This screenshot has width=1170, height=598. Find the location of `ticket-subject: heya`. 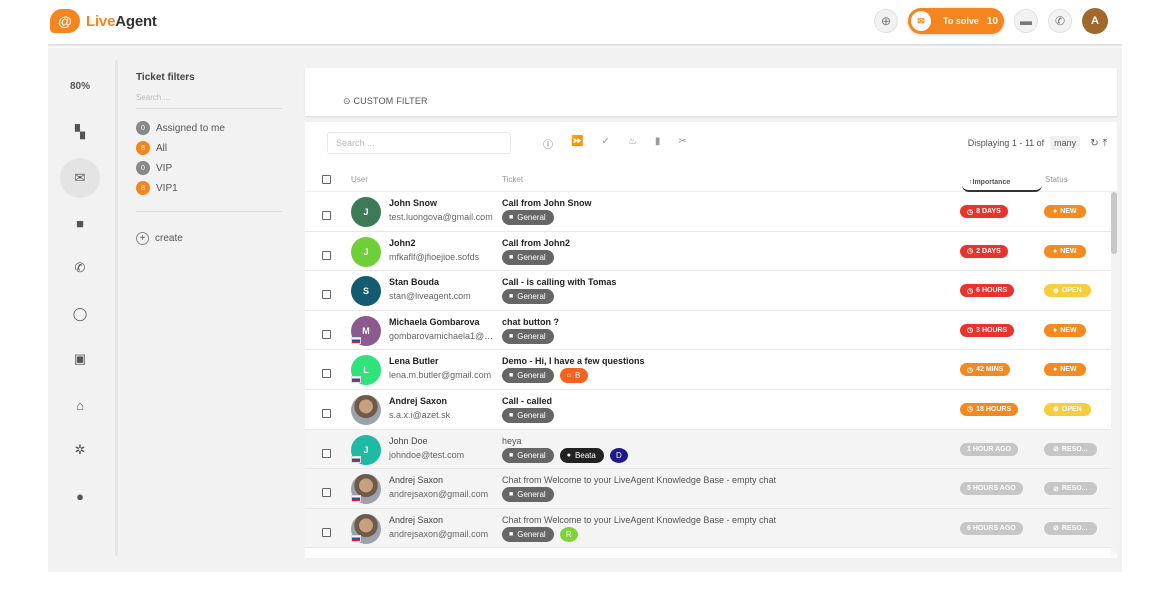

ticket-subject: heya is located at coordinates (512, 441).